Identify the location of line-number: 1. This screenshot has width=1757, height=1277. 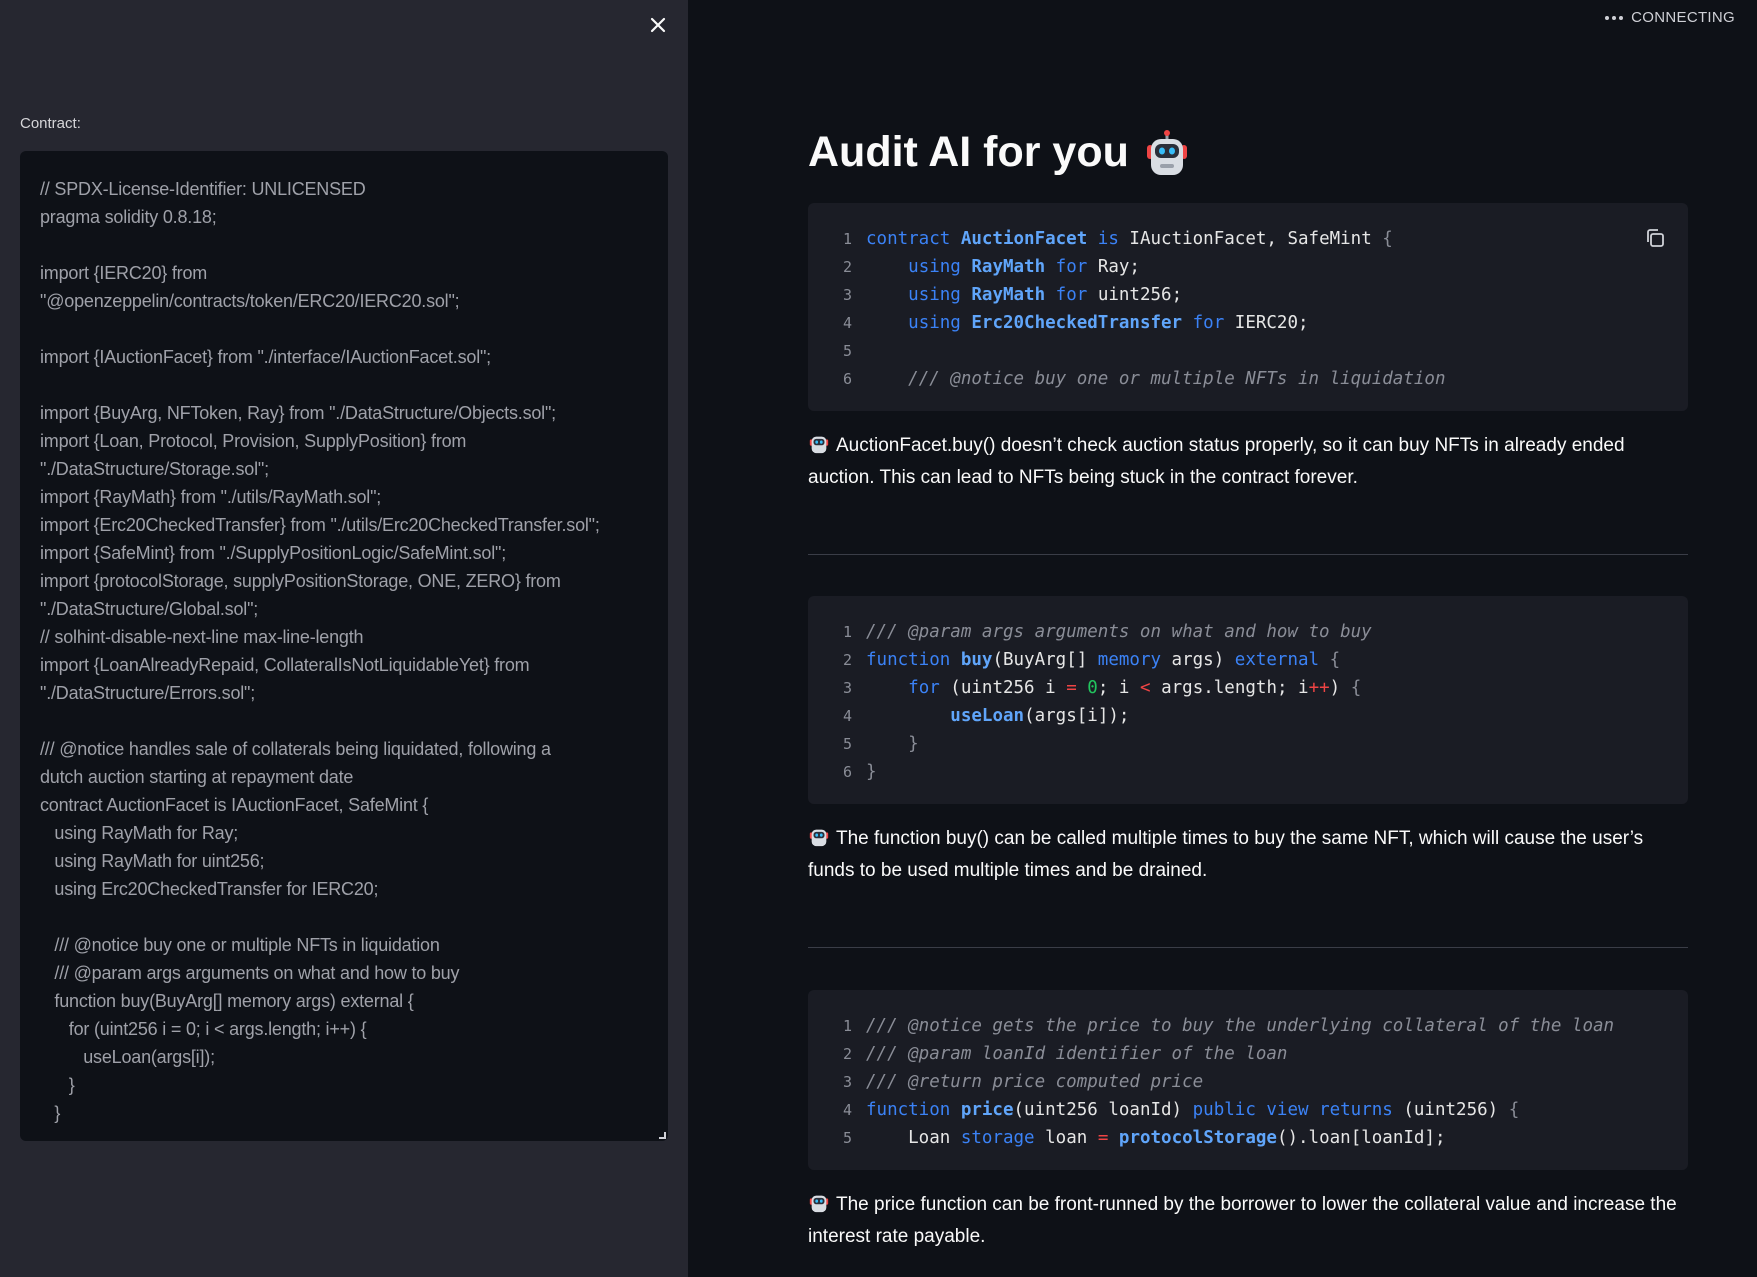
(847, 1026).